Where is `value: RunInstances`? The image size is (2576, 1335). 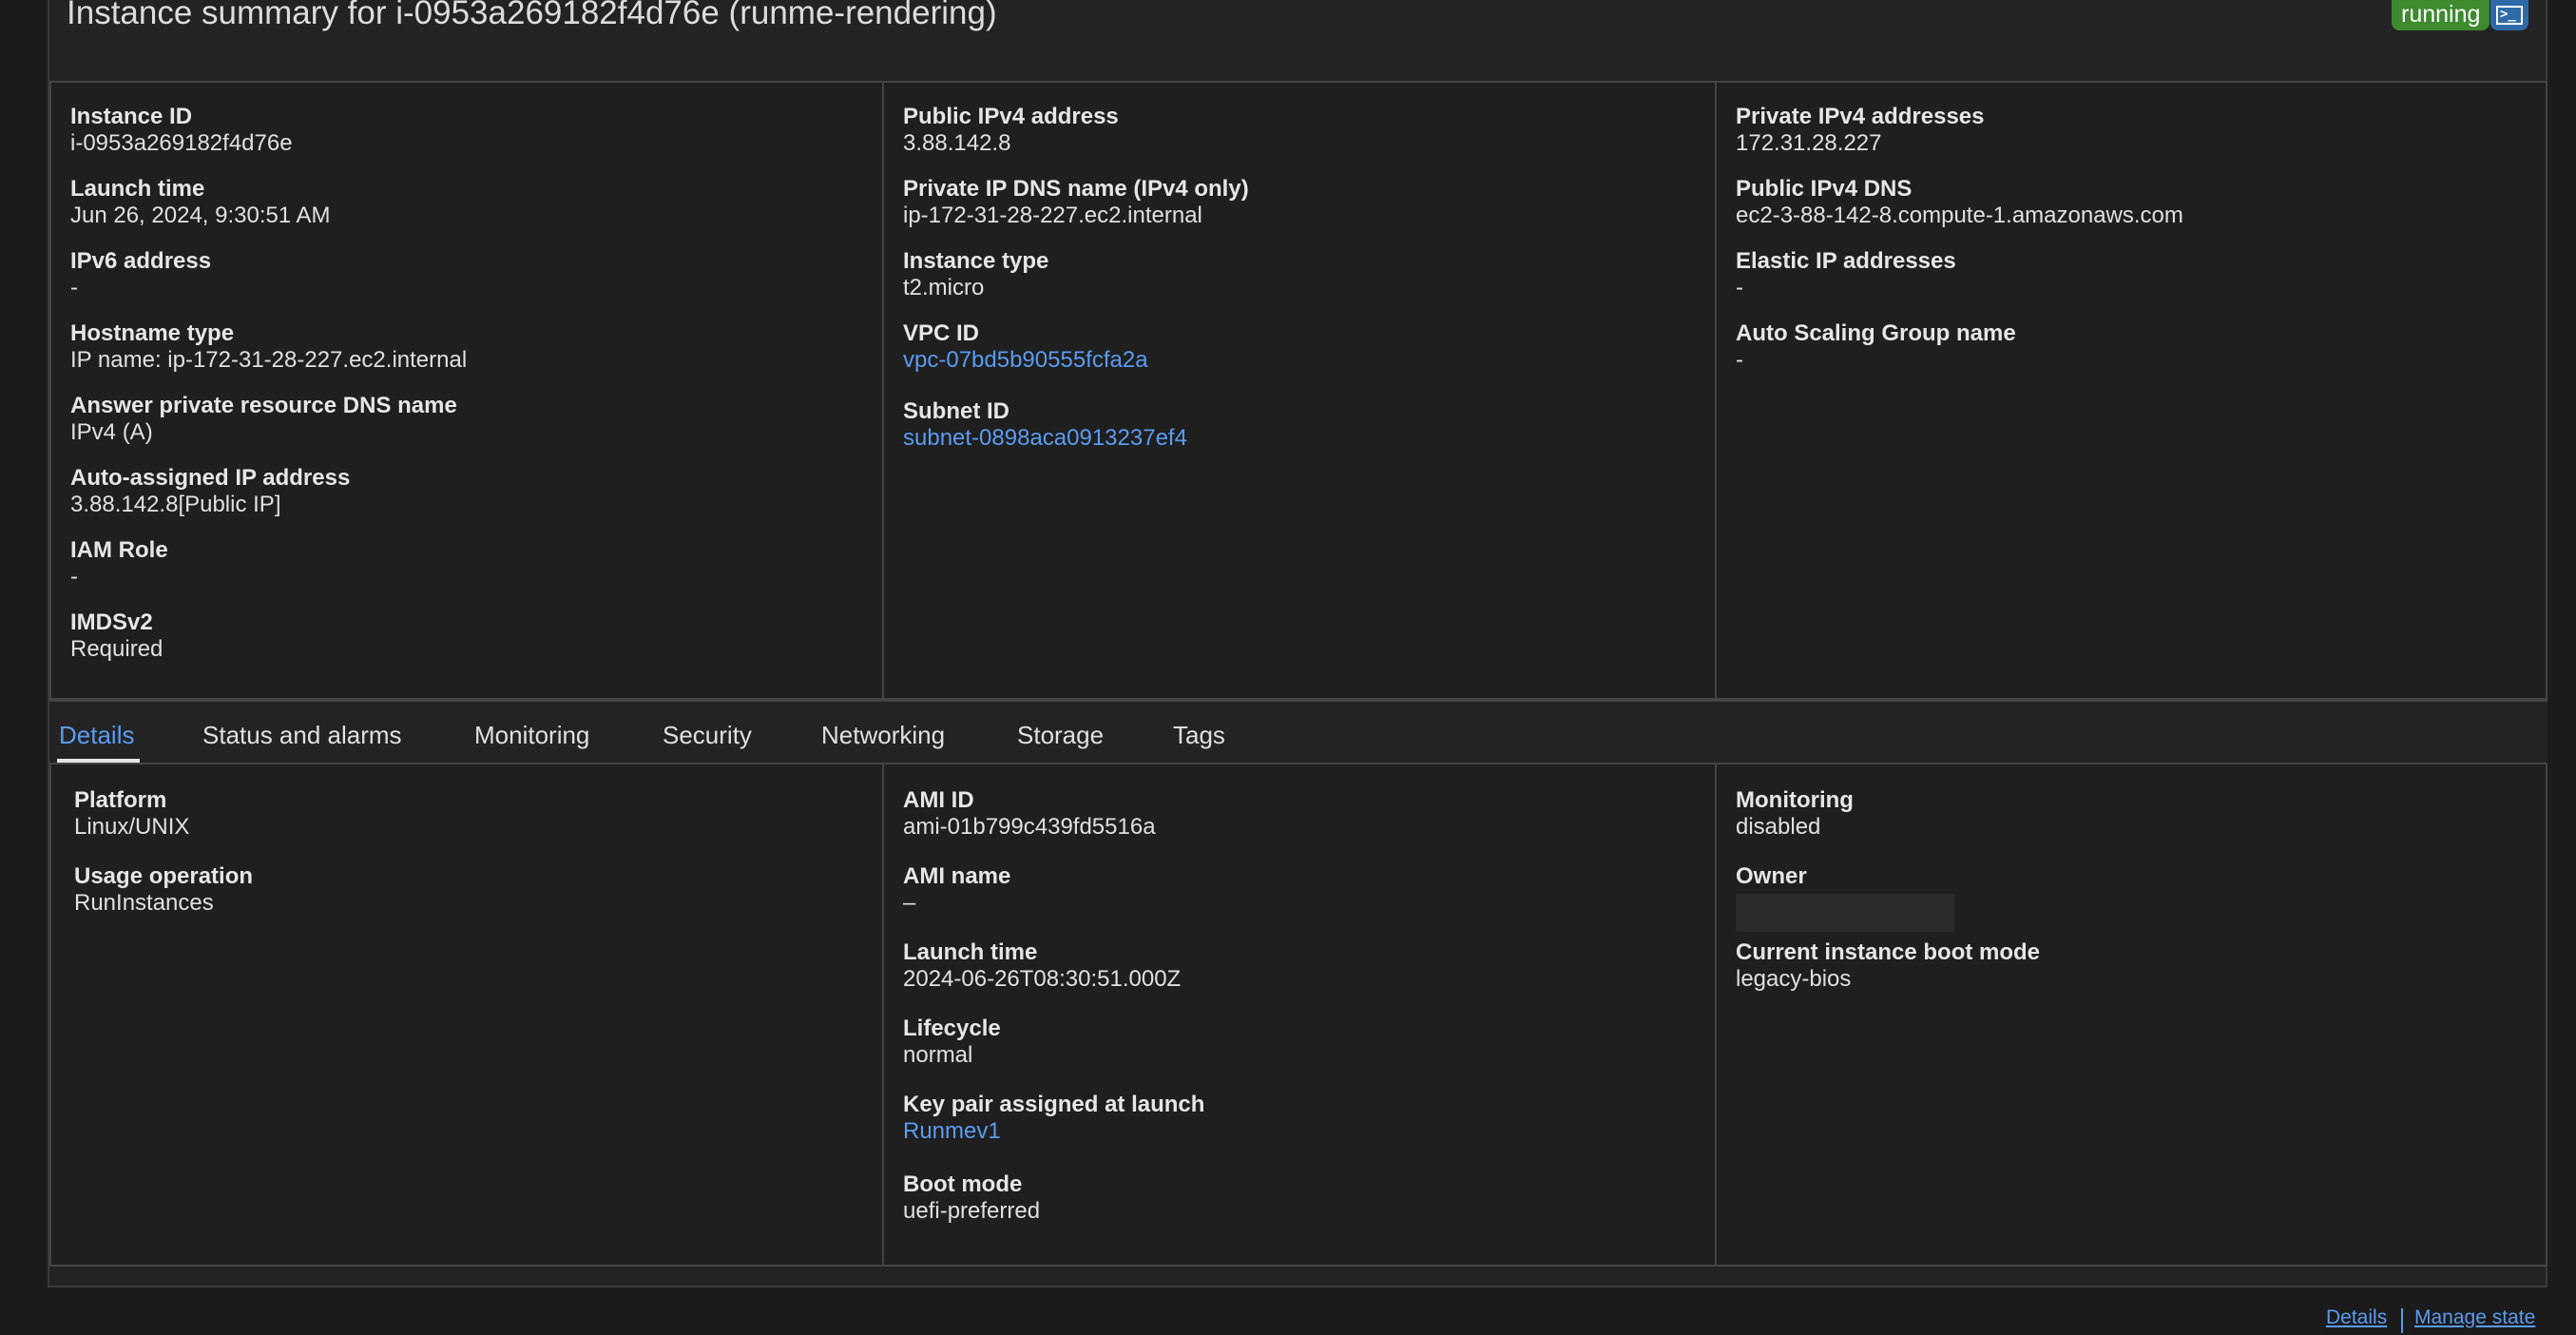 value: RunInstances is located at coordinates (144, 903).